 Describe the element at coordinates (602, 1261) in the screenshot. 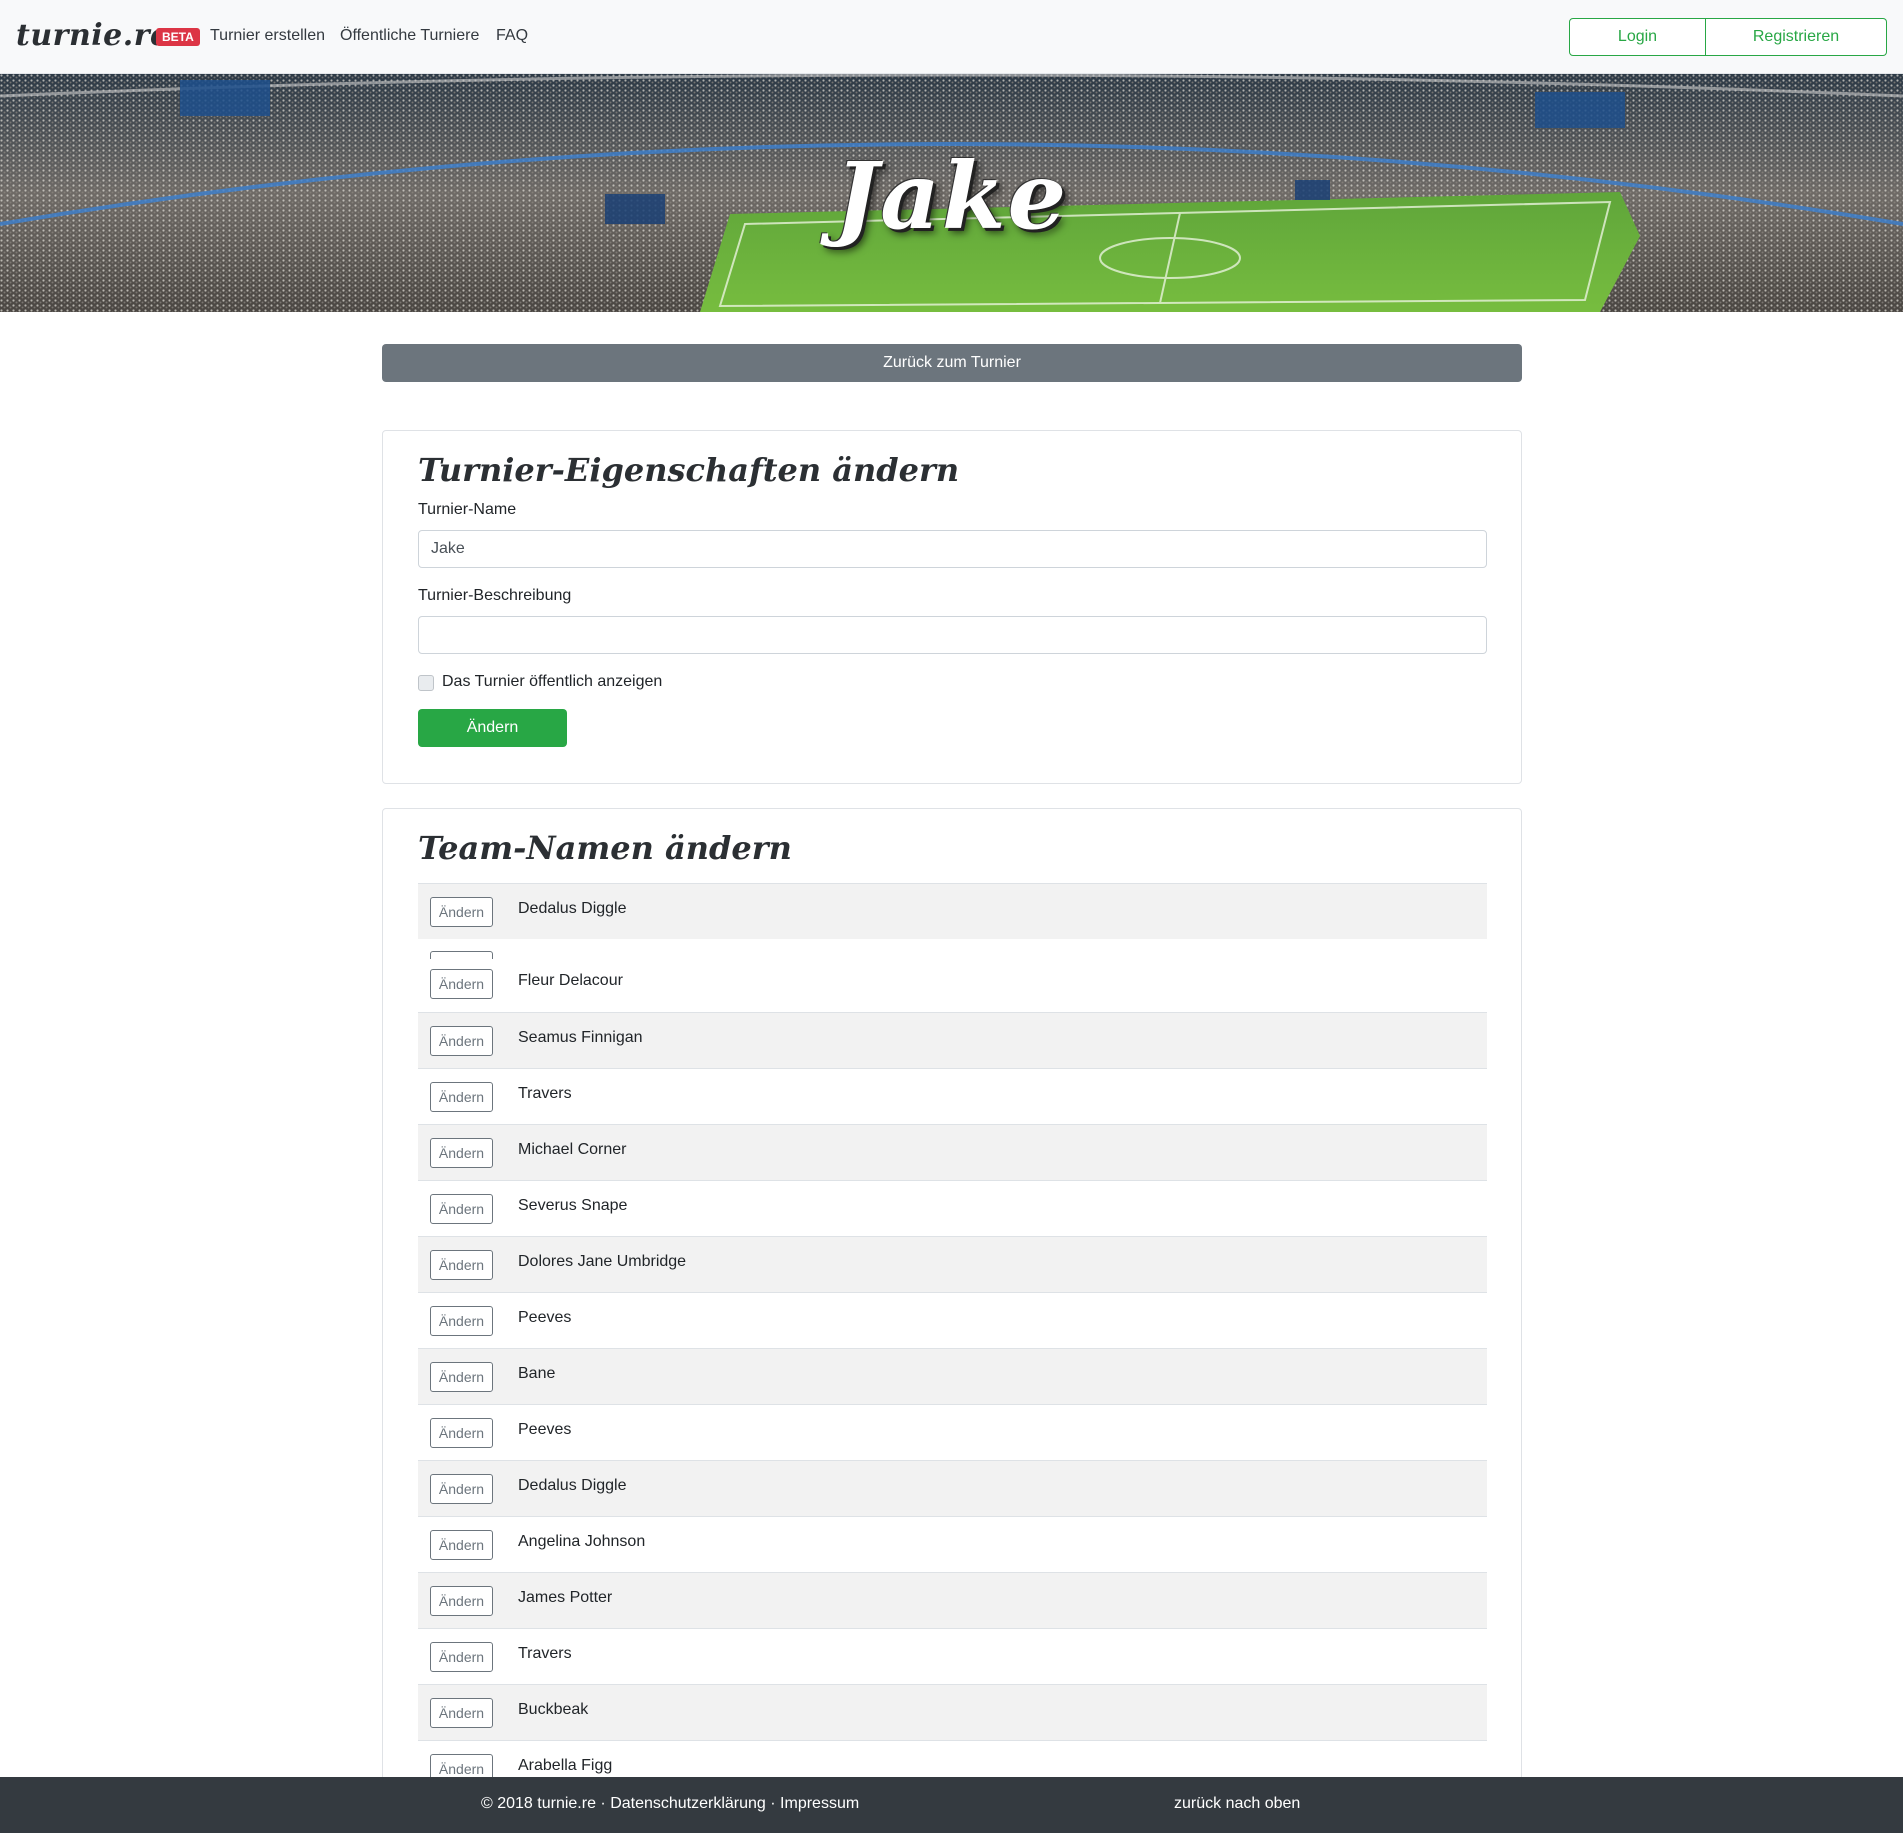

I see `team-name: Dolores Jane Umbridge` at that location.